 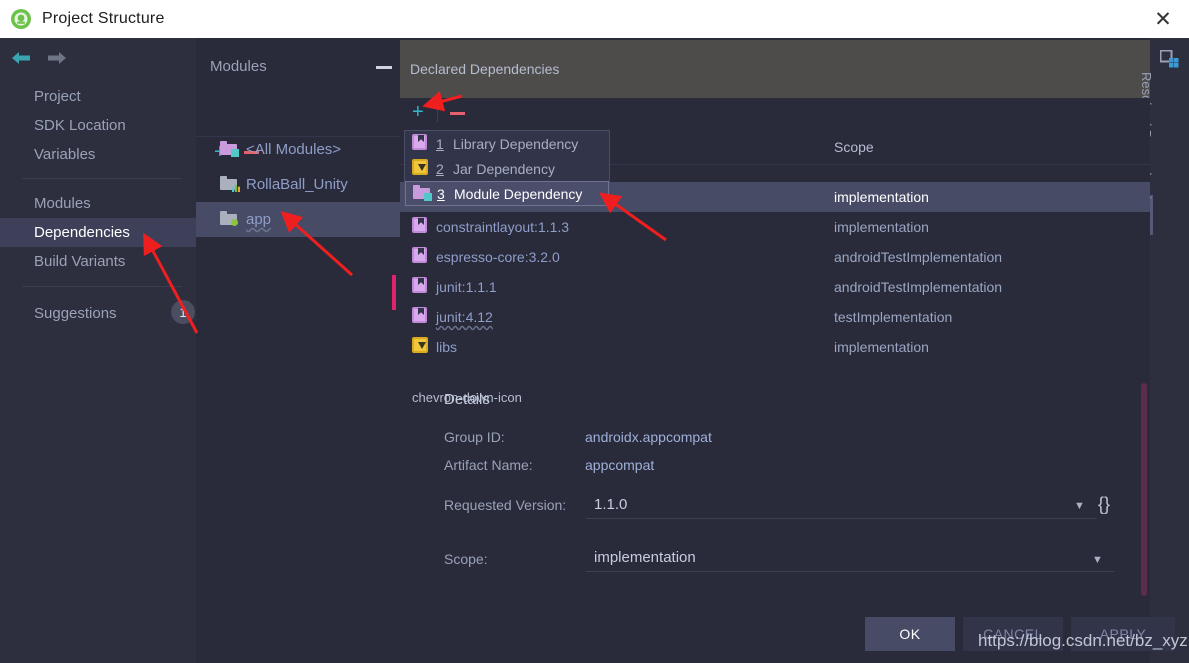 I want to click on window-title: Project Structure, so click(x=103, y=18).